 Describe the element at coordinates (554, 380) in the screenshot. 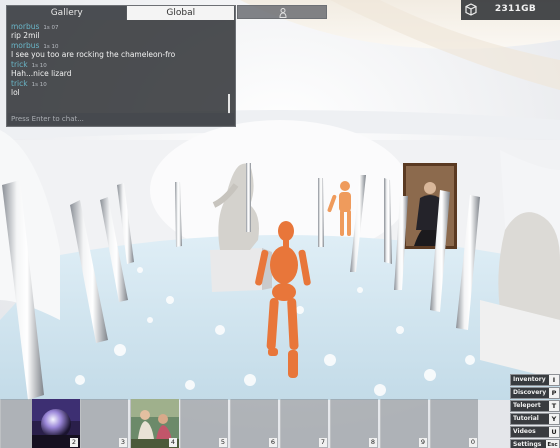

I see `hotkey-badge: I` at that location.